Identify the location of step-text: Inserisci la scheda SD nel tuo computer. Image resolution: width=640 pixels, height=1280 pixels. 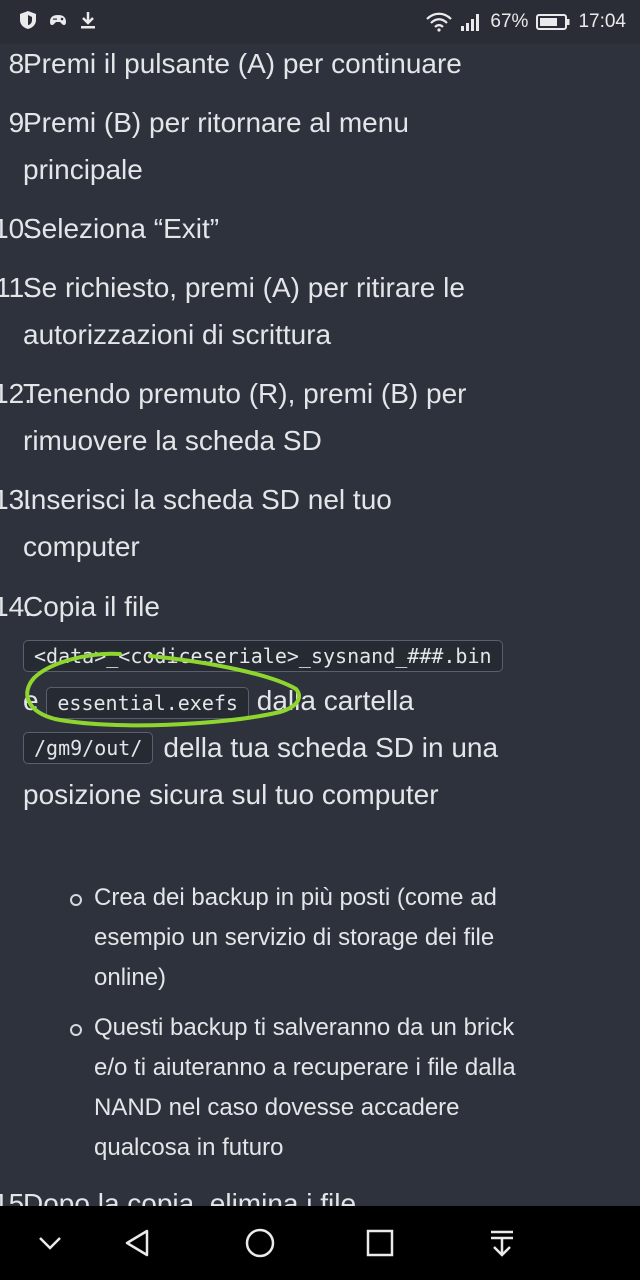
(207, 523).